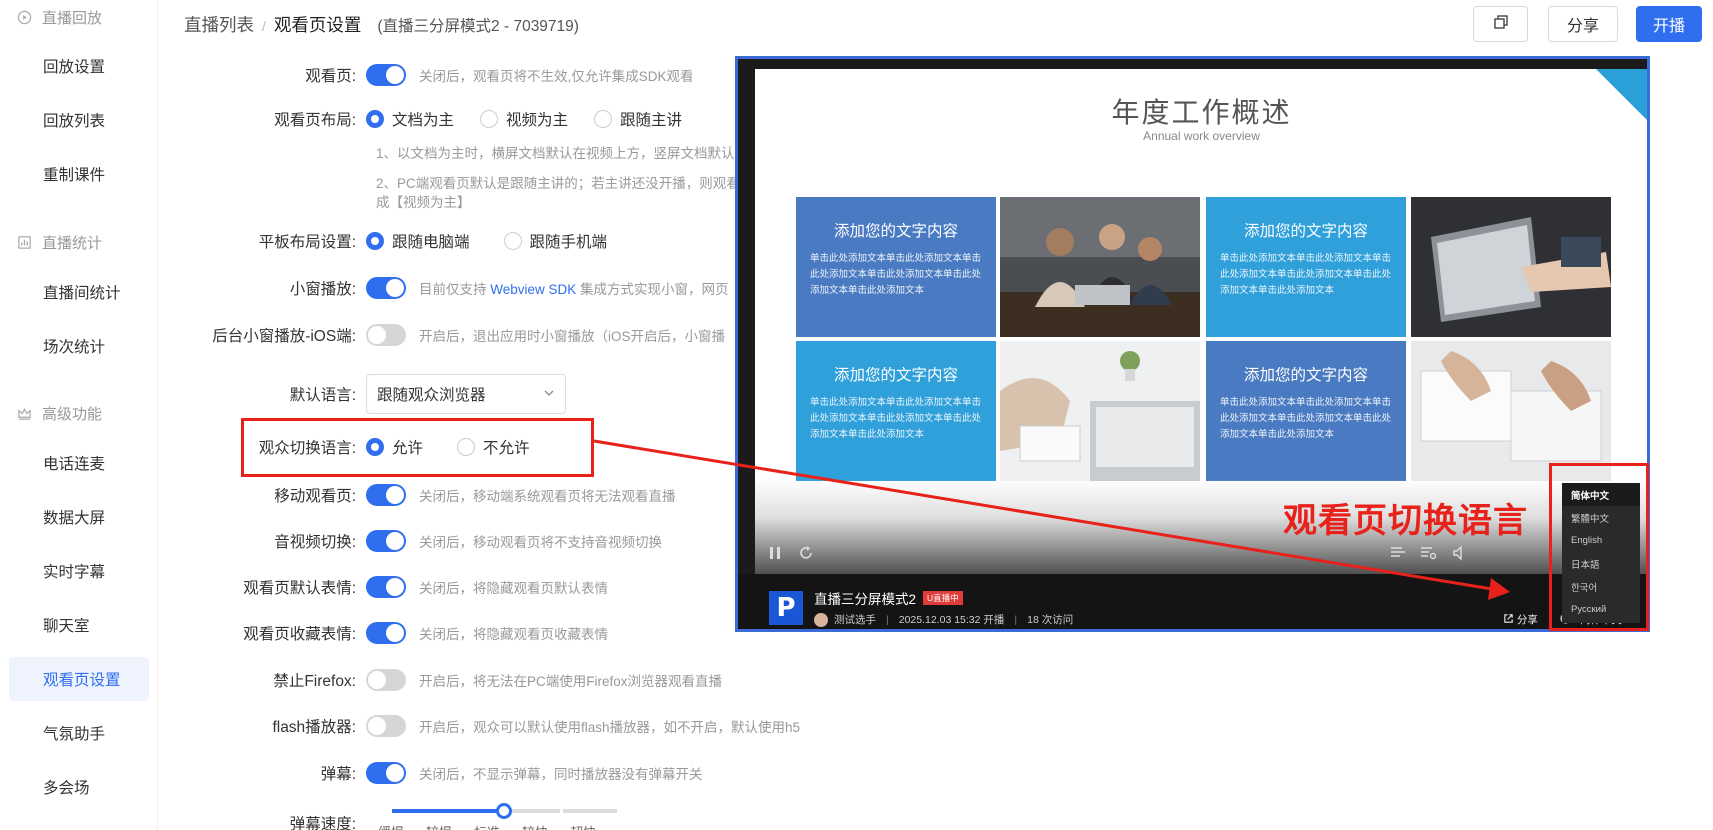  What do you see at coordinates (386, 680) in the screenshot?
I see `firefox-toggle` at bounding box center [386, 680].